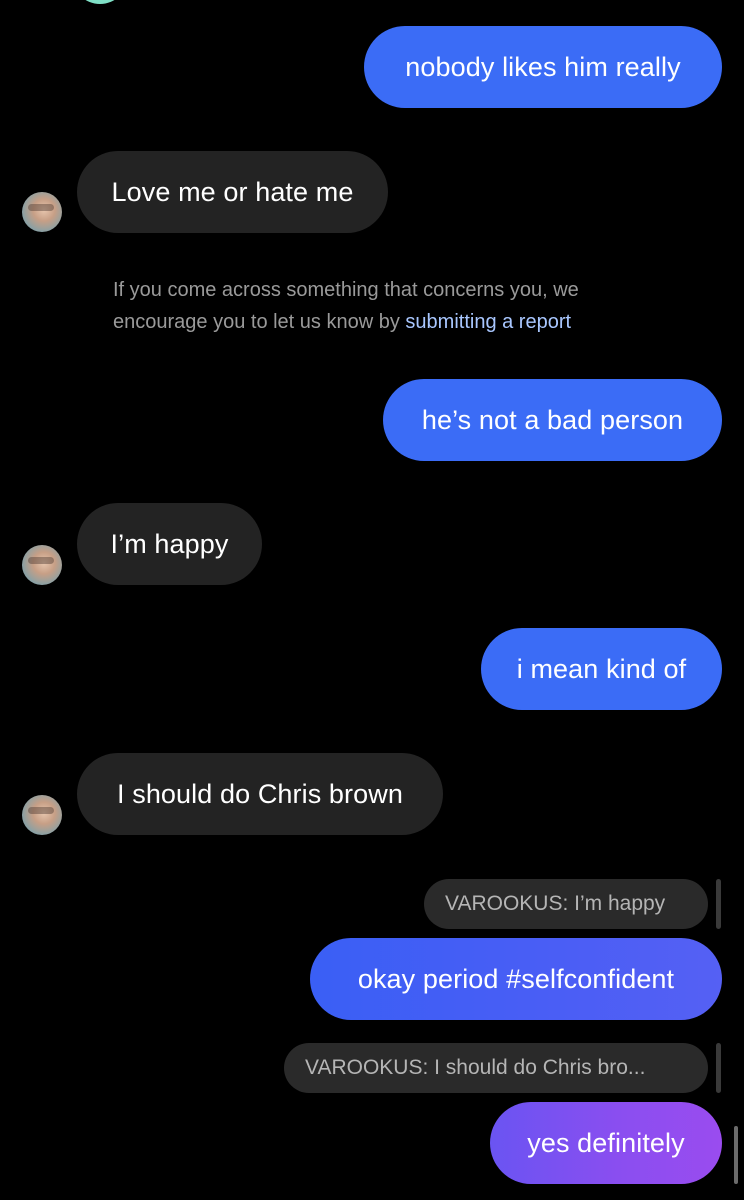  What do you see at coordinates (736, 1155) in the screenshot?
I see `scrollbar` at bounding box center [736, 1155].